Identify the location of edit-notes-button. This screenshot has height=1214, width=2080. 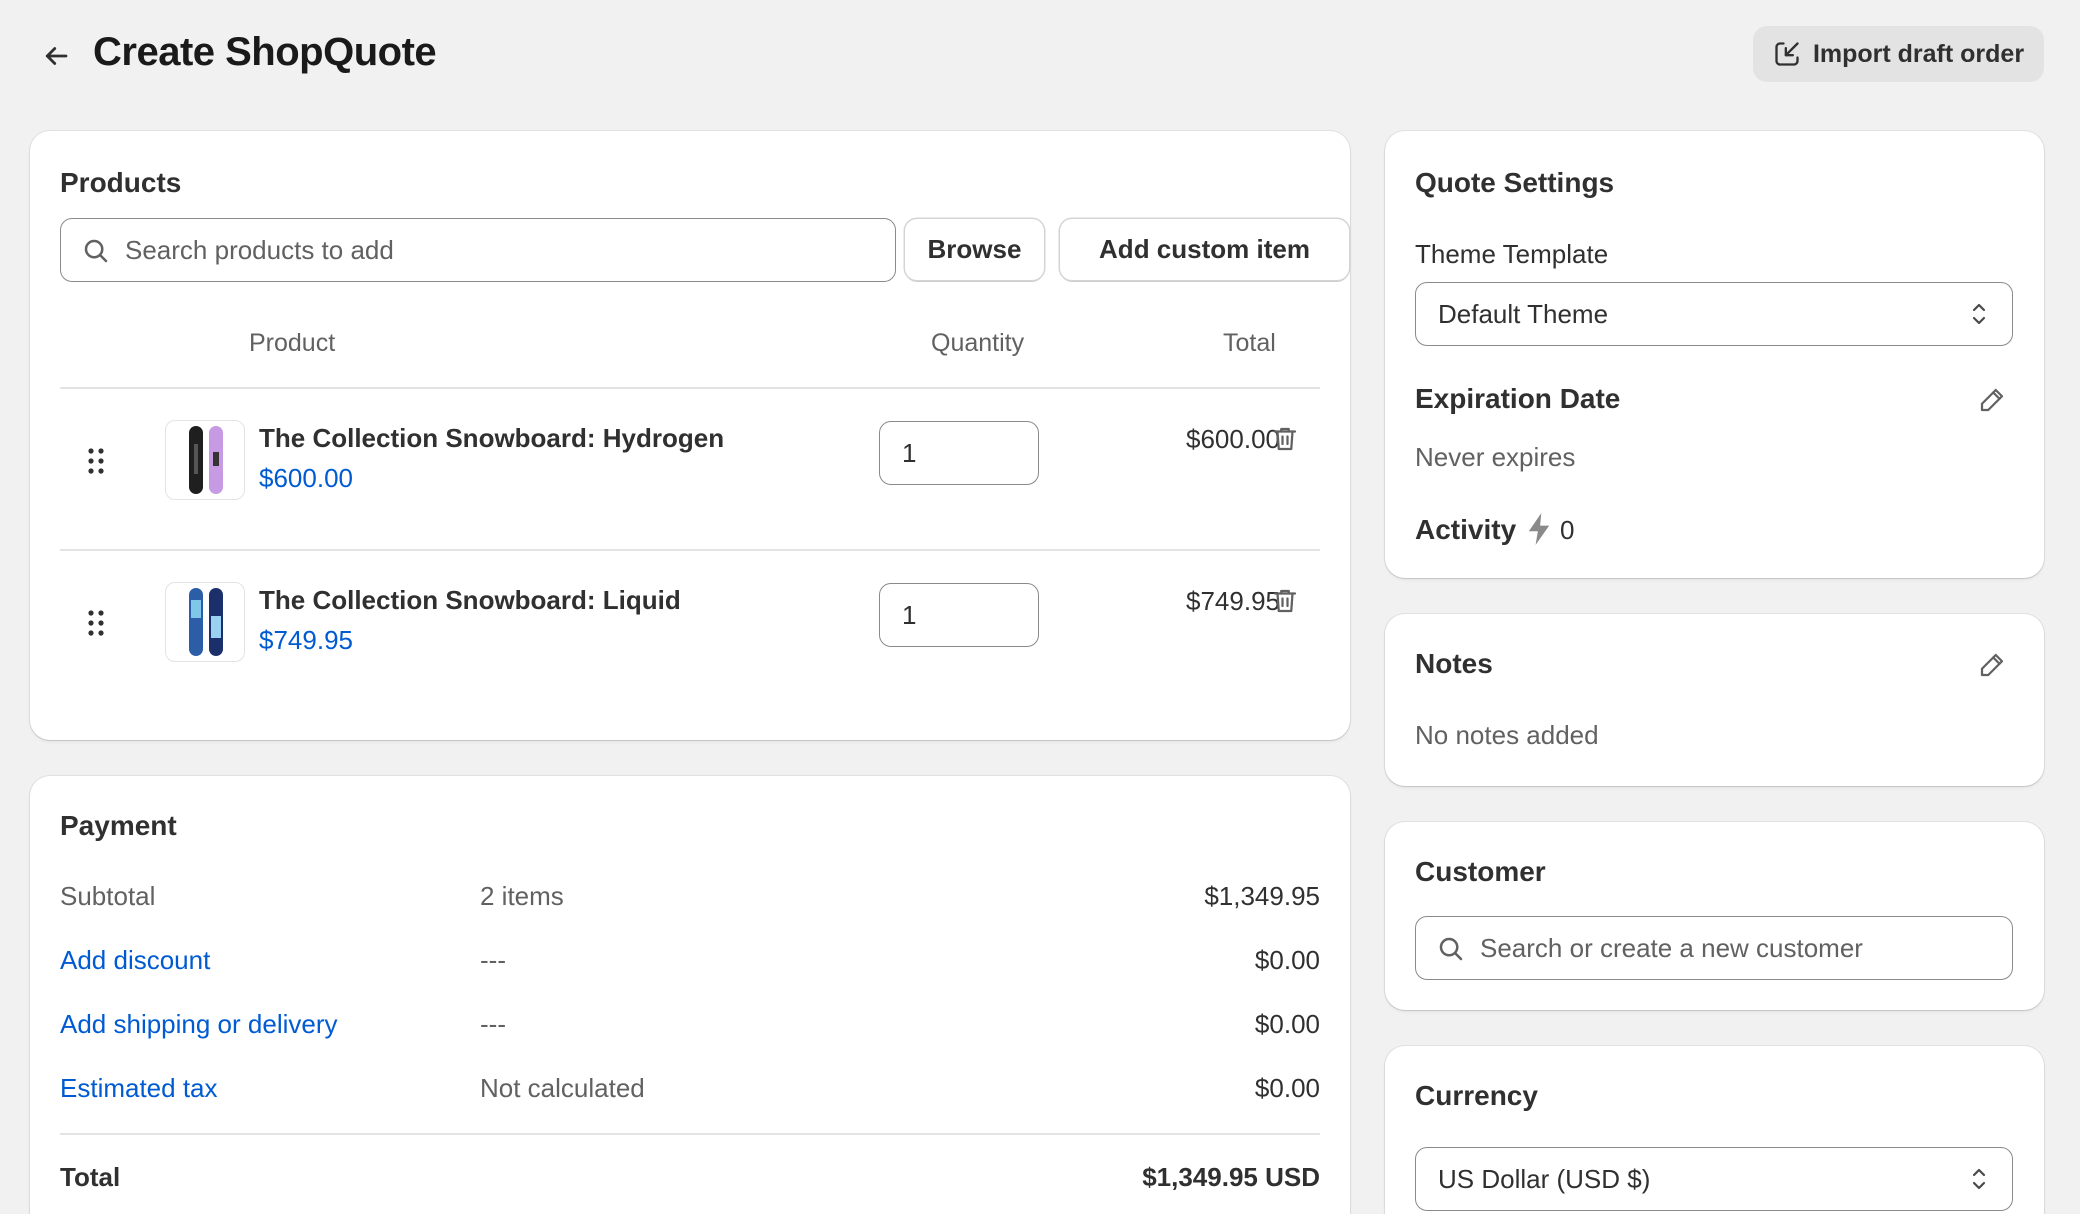
(1992, 665).